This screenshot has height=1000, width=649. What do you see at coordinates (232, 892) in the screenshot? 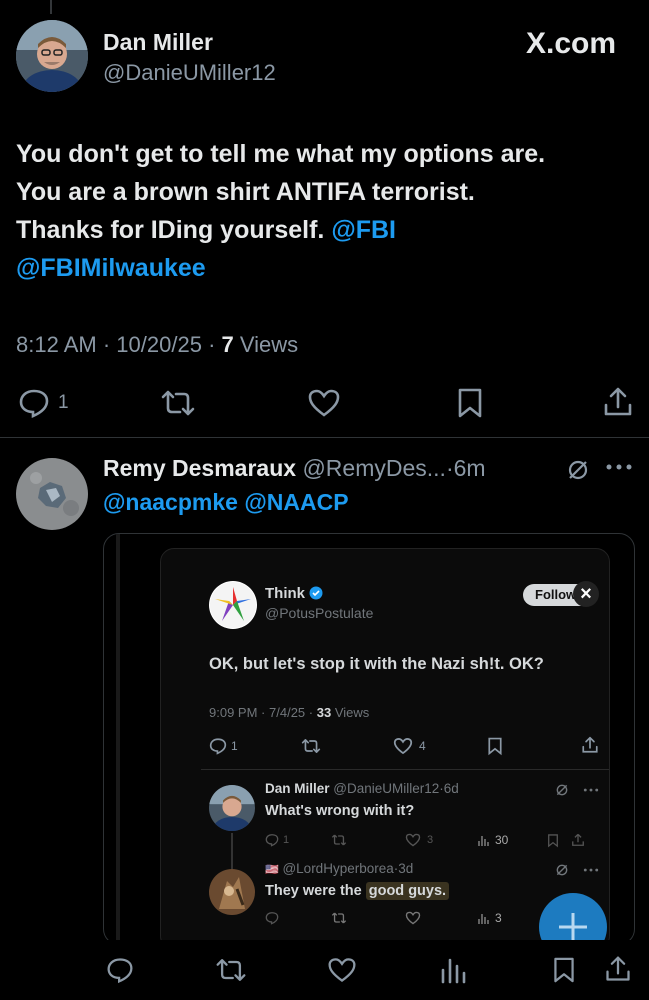
I see `lordhyperborea-avatar` at bounding box center [232, 892].